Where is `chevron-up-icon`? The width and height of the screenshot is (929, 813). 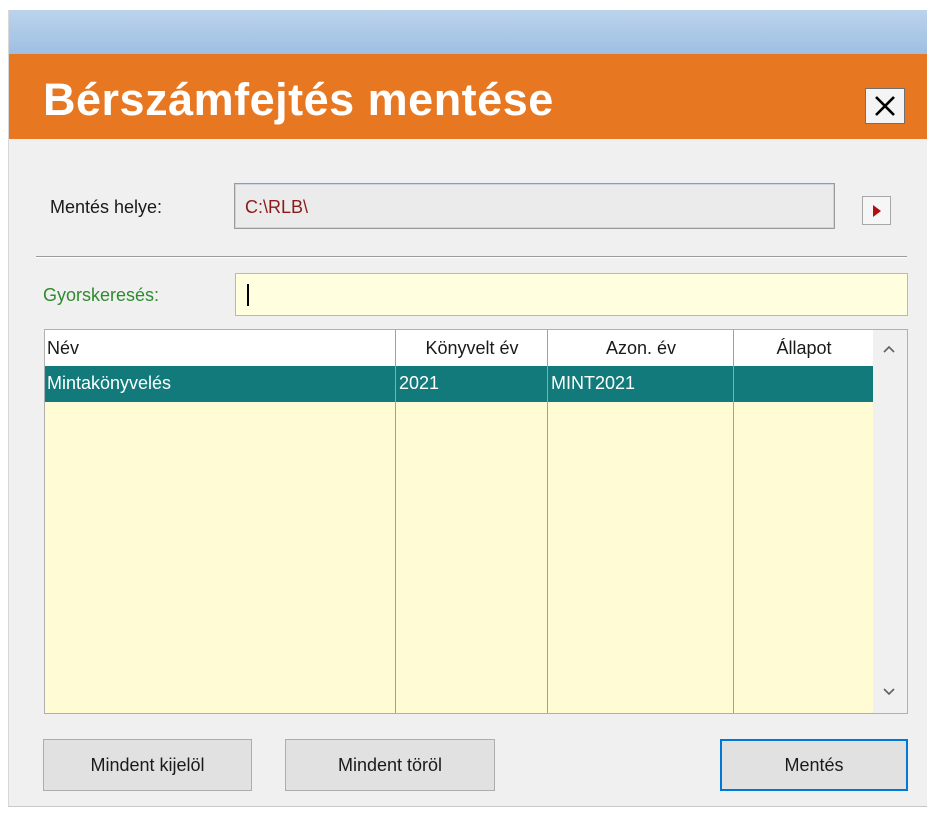
chevron-up-icon is located at coordinates (889, 349).